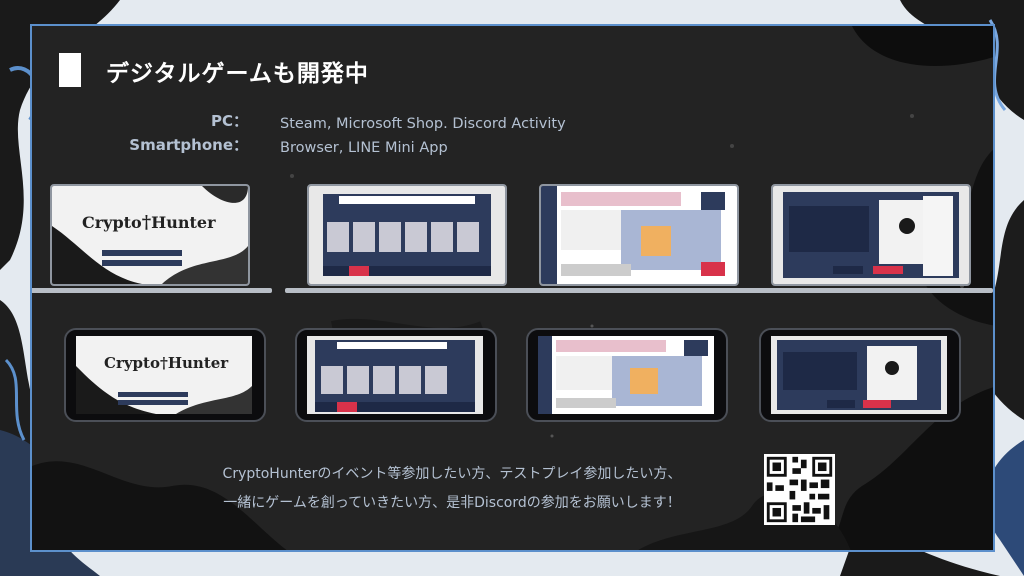 The width and height of the screenshot is (1024, 576). What do you see at coordinates (364, 148) in the screenshot?
I see `platform-value-smartphone: Browser, LINE Mini App` at bounding box center [364, 148].